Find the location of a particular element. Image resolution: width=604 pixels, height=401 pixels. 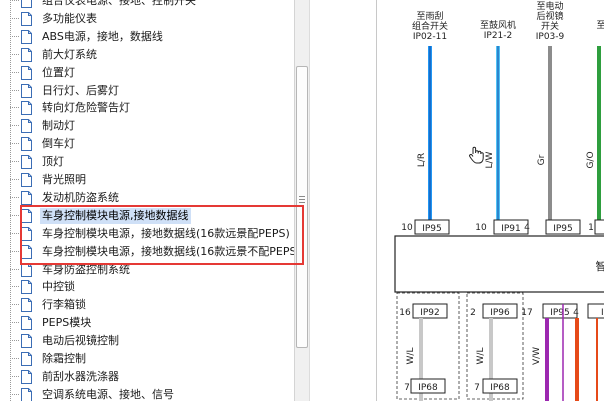

wire-color-code: L/R is located at coordinates (422, 160).